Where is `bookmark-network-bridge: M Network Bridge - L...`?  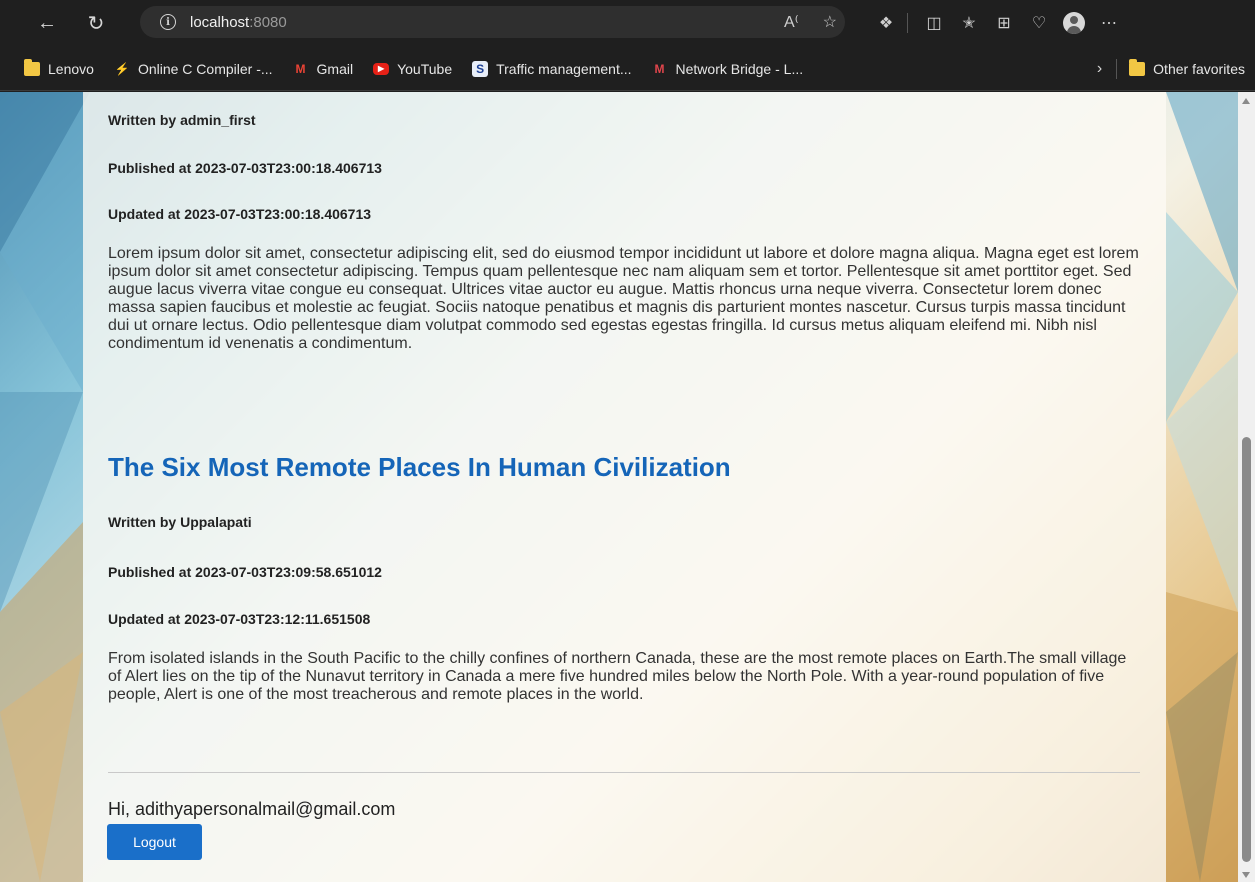
bookmark-network-bridge: M Network Bridge - L... is located at coordinates (728, 69).